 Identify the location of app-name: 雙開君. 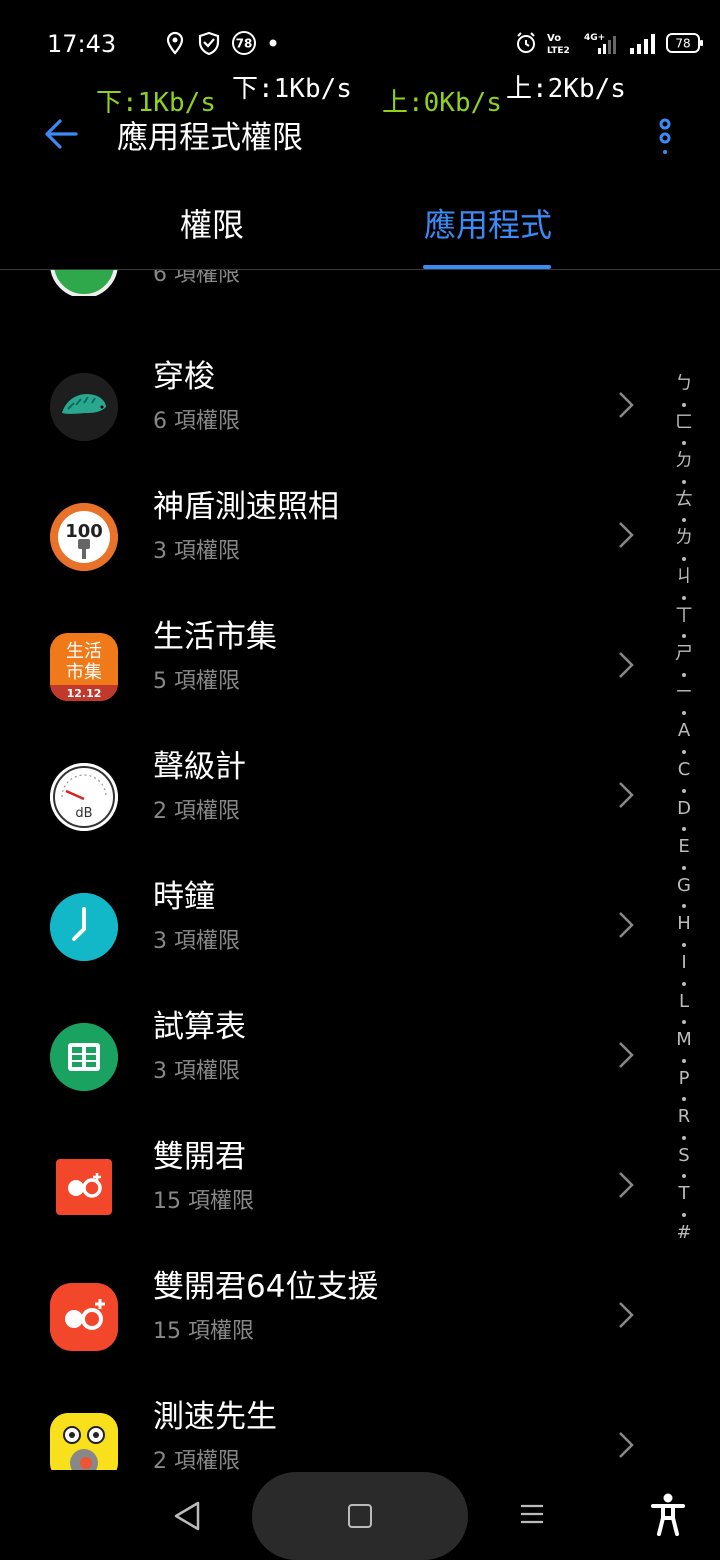
(199, 1157).